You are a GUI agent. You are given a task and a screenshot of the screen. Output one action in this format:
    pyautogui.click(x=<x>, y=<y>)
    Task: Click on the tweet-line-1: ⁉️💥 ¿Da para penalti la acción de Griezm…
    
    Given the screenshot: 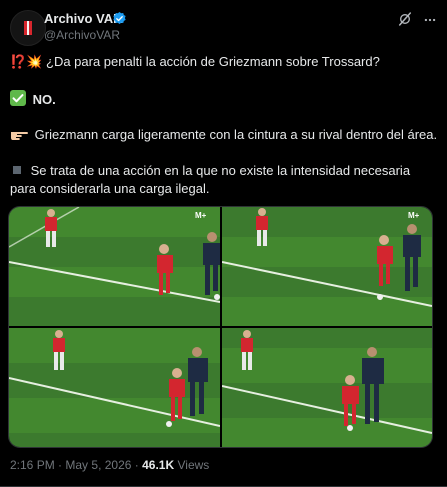 What is the action you would take?
    pyautogui.click(x=223, y=62)
    